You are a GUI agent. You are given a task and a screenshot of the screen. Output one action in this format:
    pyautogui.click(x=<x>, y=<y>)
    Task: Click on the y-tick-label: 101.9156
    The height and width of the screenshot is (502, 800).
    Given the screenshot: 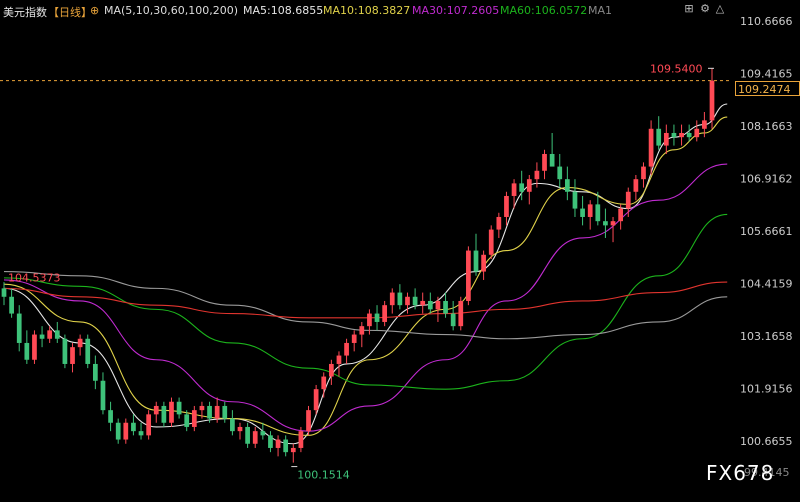 What is the action you would take?
    pyautogui.click(x=766, y=389)
    